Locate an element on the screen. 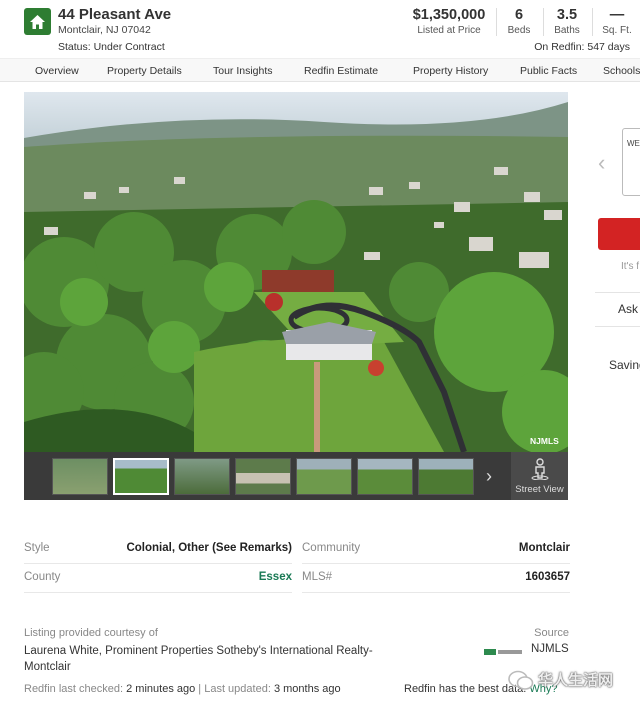  days-on-redfin: On Redfin: 547 days is located at coordinates (582, 47).